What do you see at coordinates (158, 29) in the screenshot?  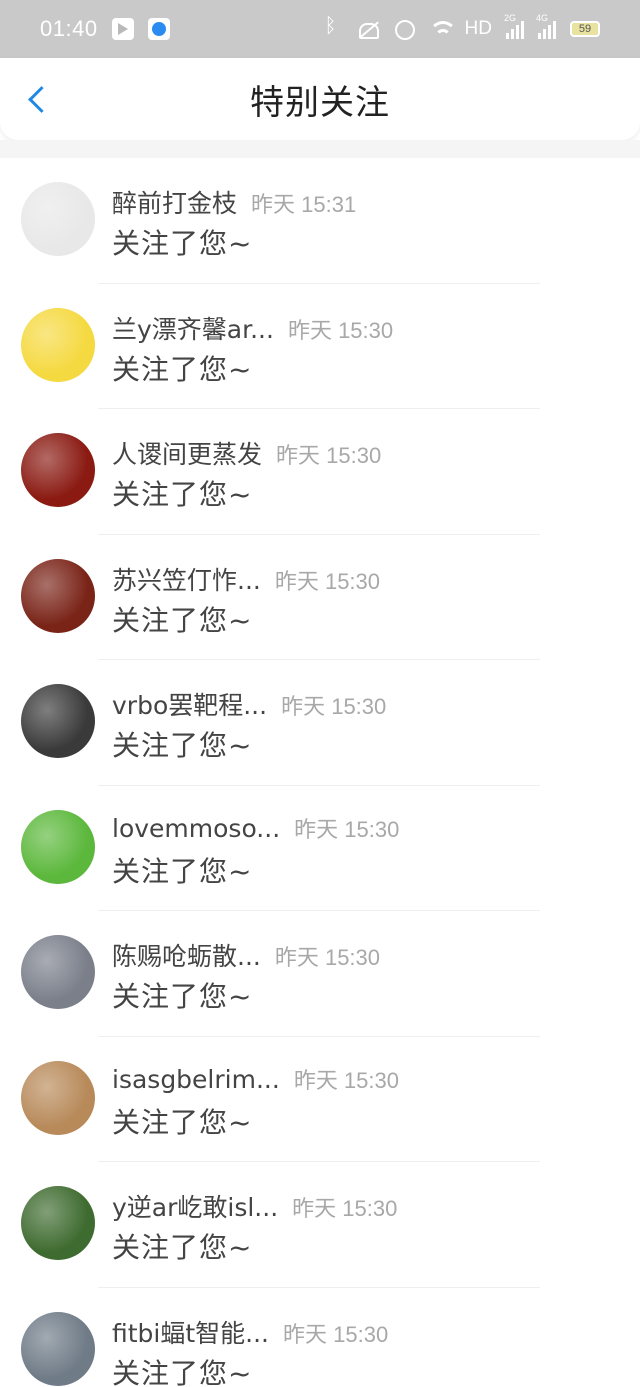 I see `browser-notification-icon` at bounding box center [158, 29].